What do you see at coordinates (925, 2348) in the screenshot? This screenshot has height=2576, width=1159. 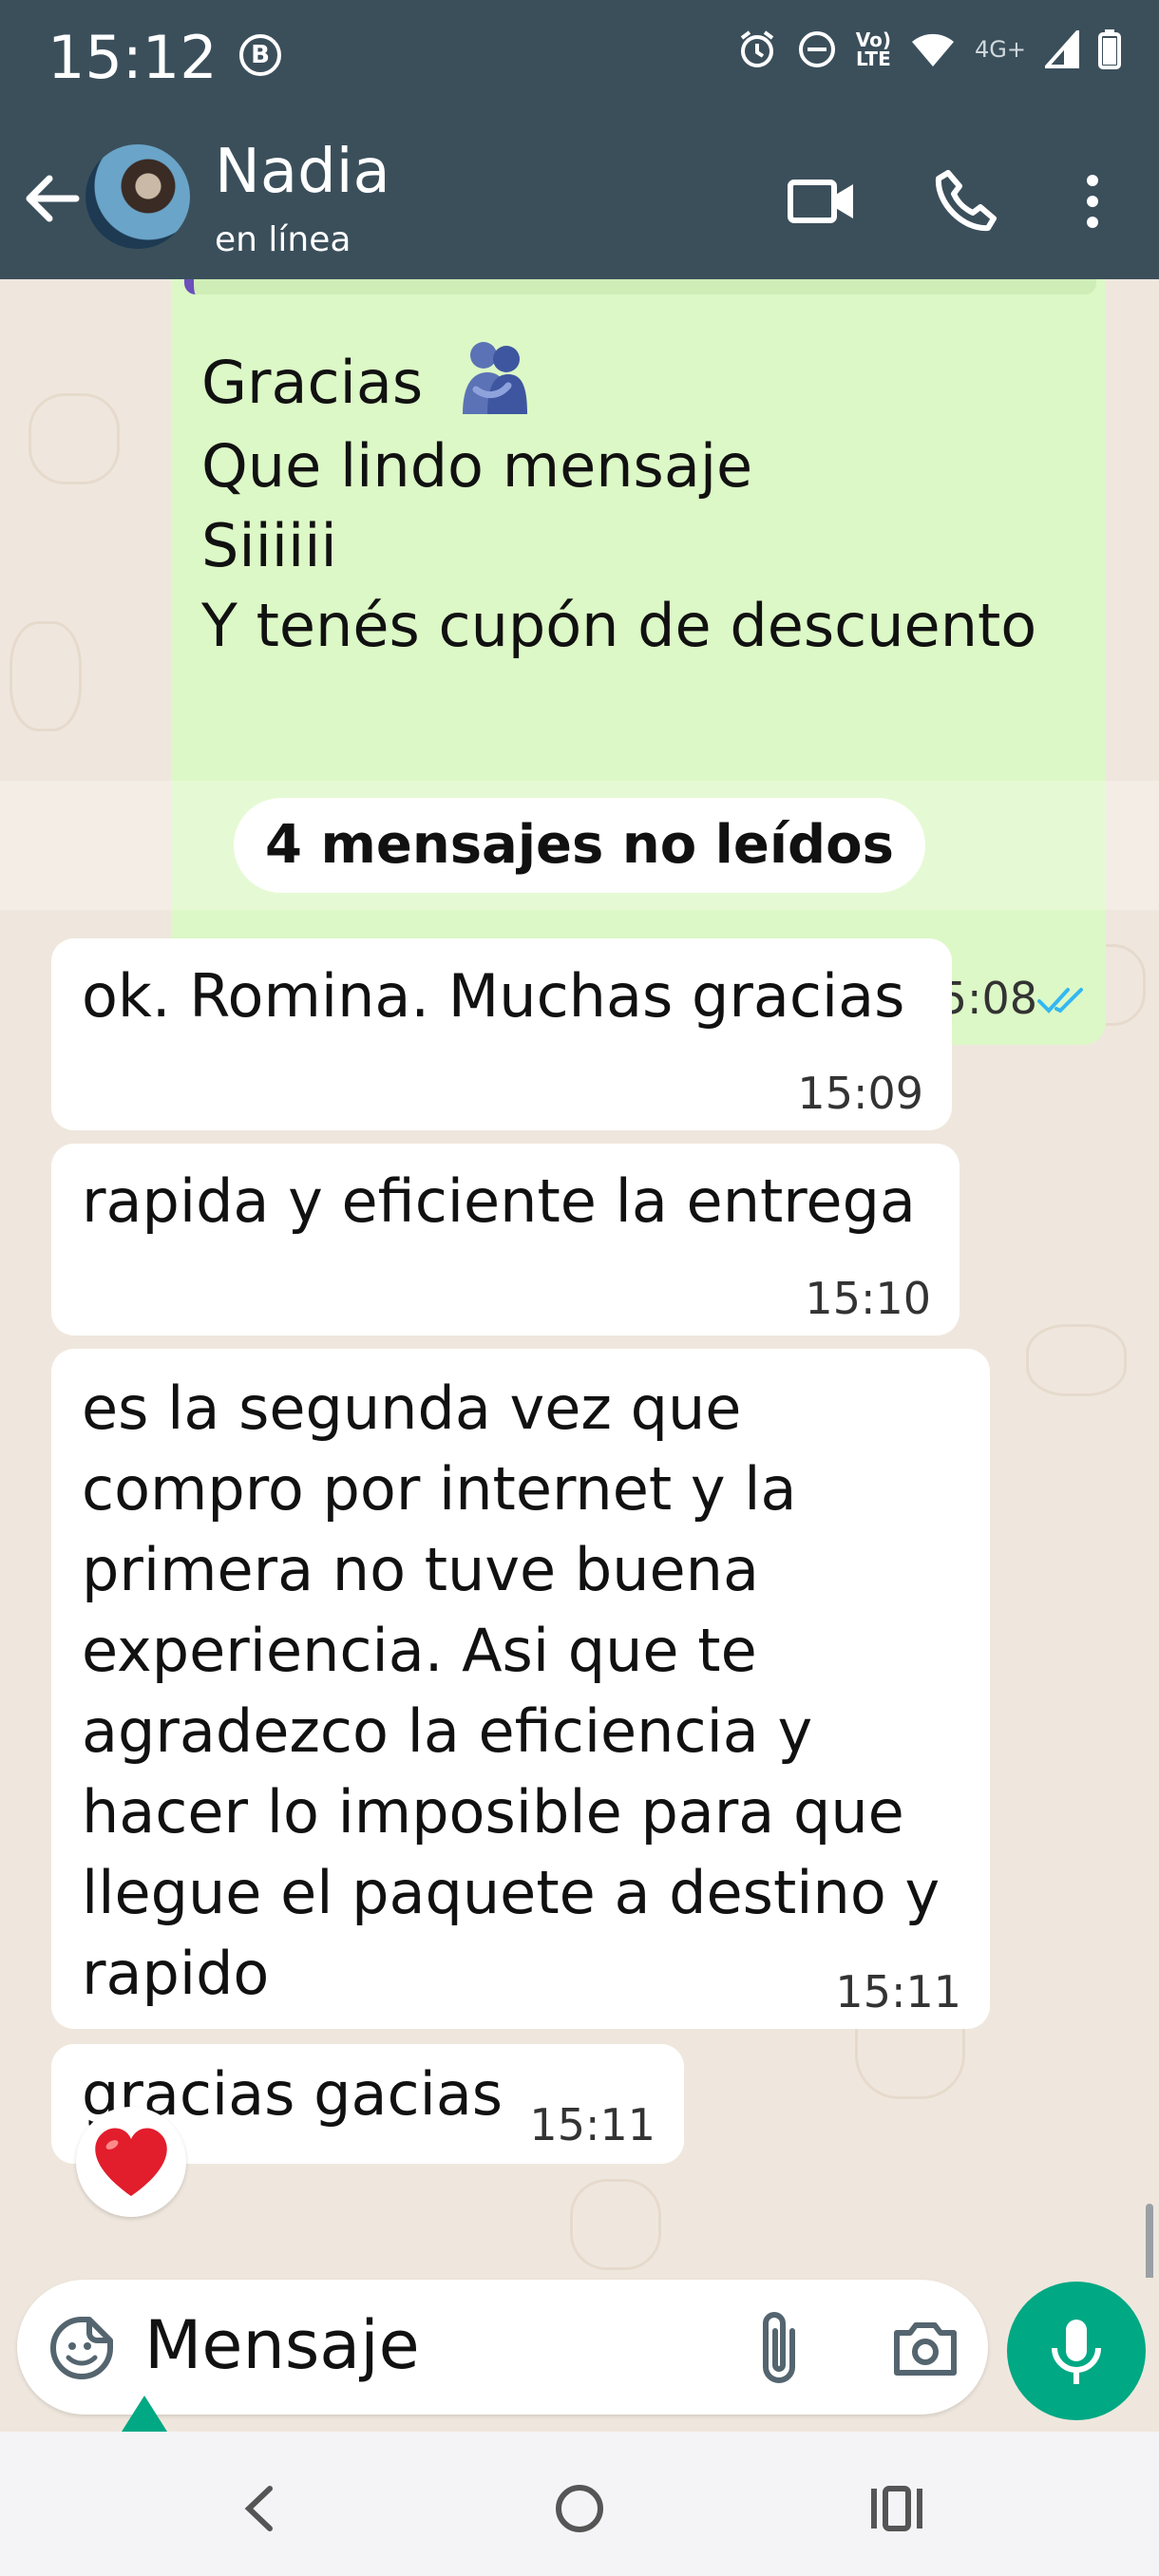 I see `camera-icon` at bounding box center [925, 2348].